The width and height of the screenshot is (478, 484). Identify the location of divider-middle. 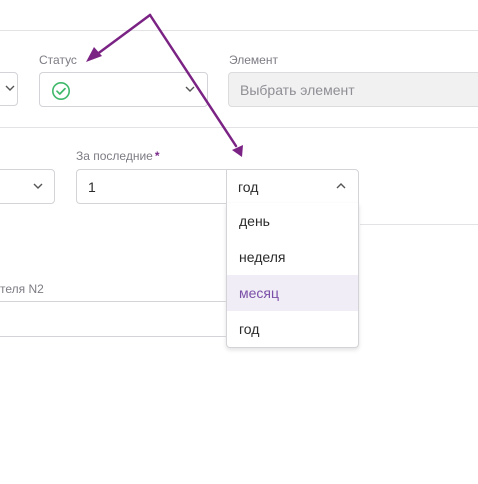
(239, 127).